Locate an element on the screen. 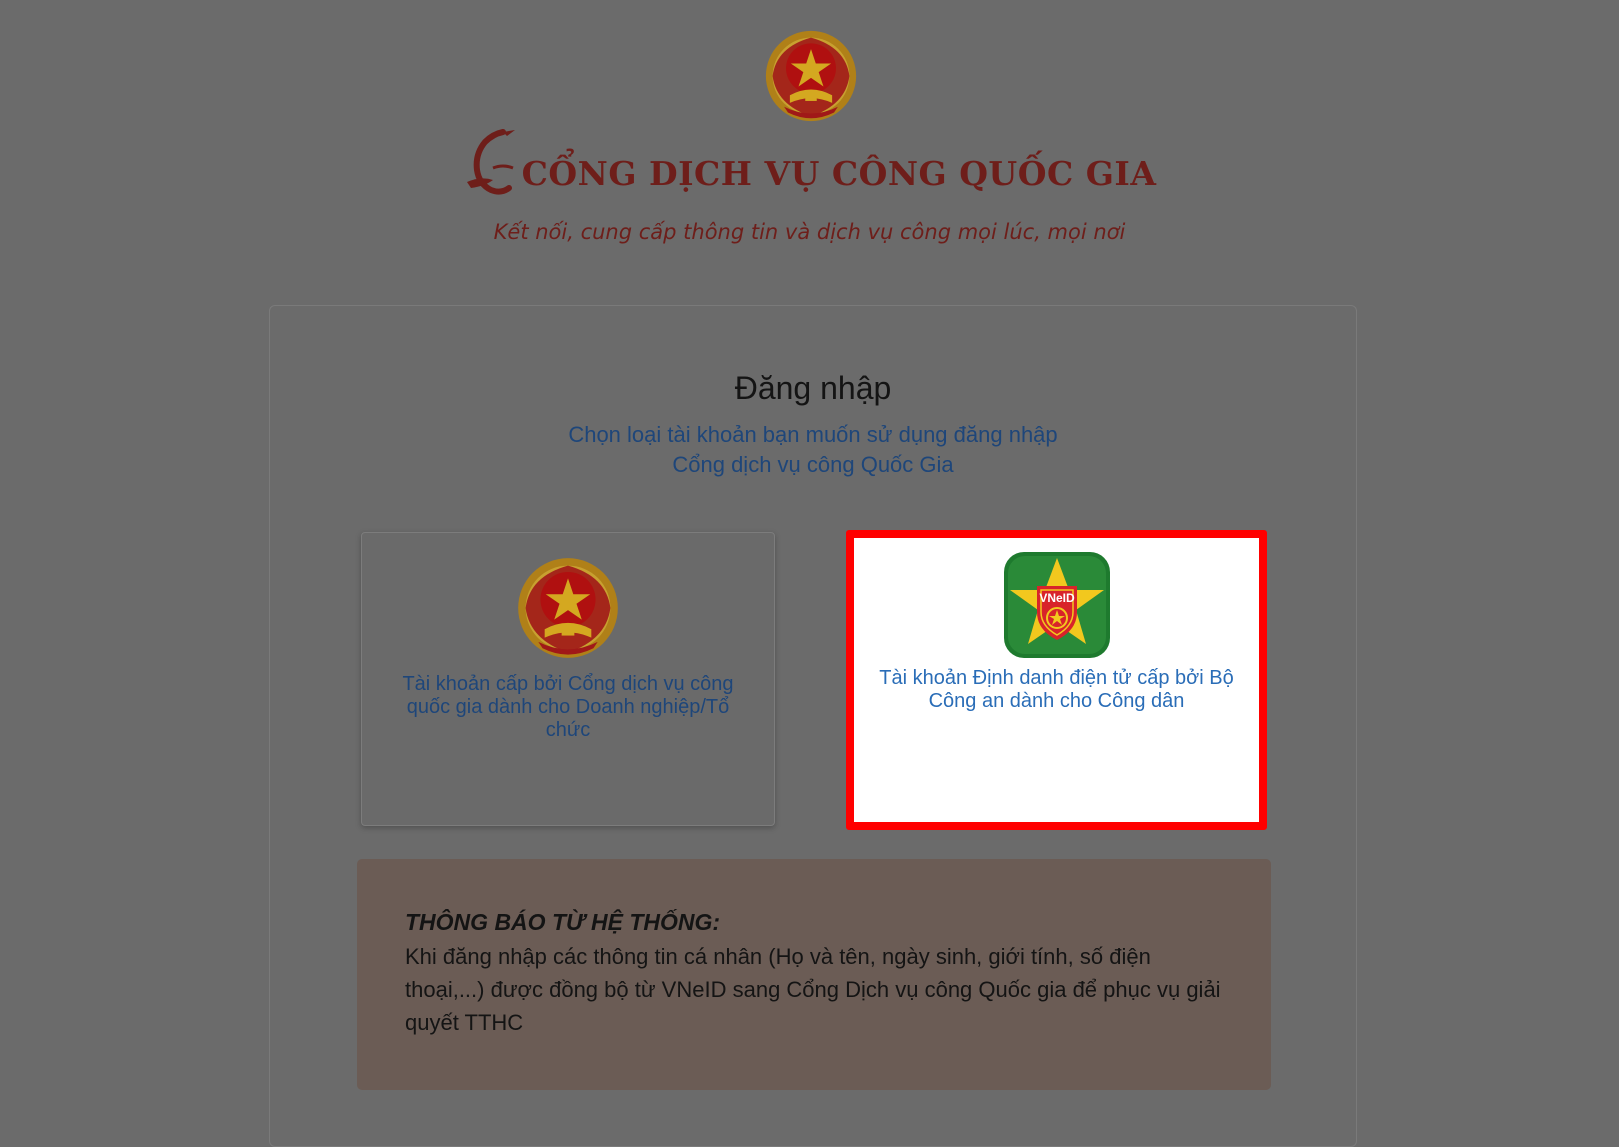  notice-title: THÔNG BÁO TỪ HỆ THỐNG: is located at coordinates (563, 922).